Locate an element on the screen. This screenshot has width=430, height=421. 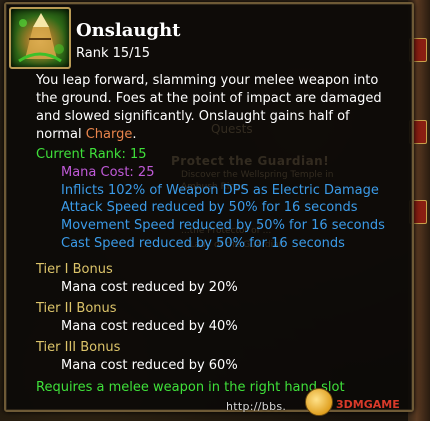
effect-line: Cast Speed reduced by 50% for 16 seconds is located at coordinates (203, 243).